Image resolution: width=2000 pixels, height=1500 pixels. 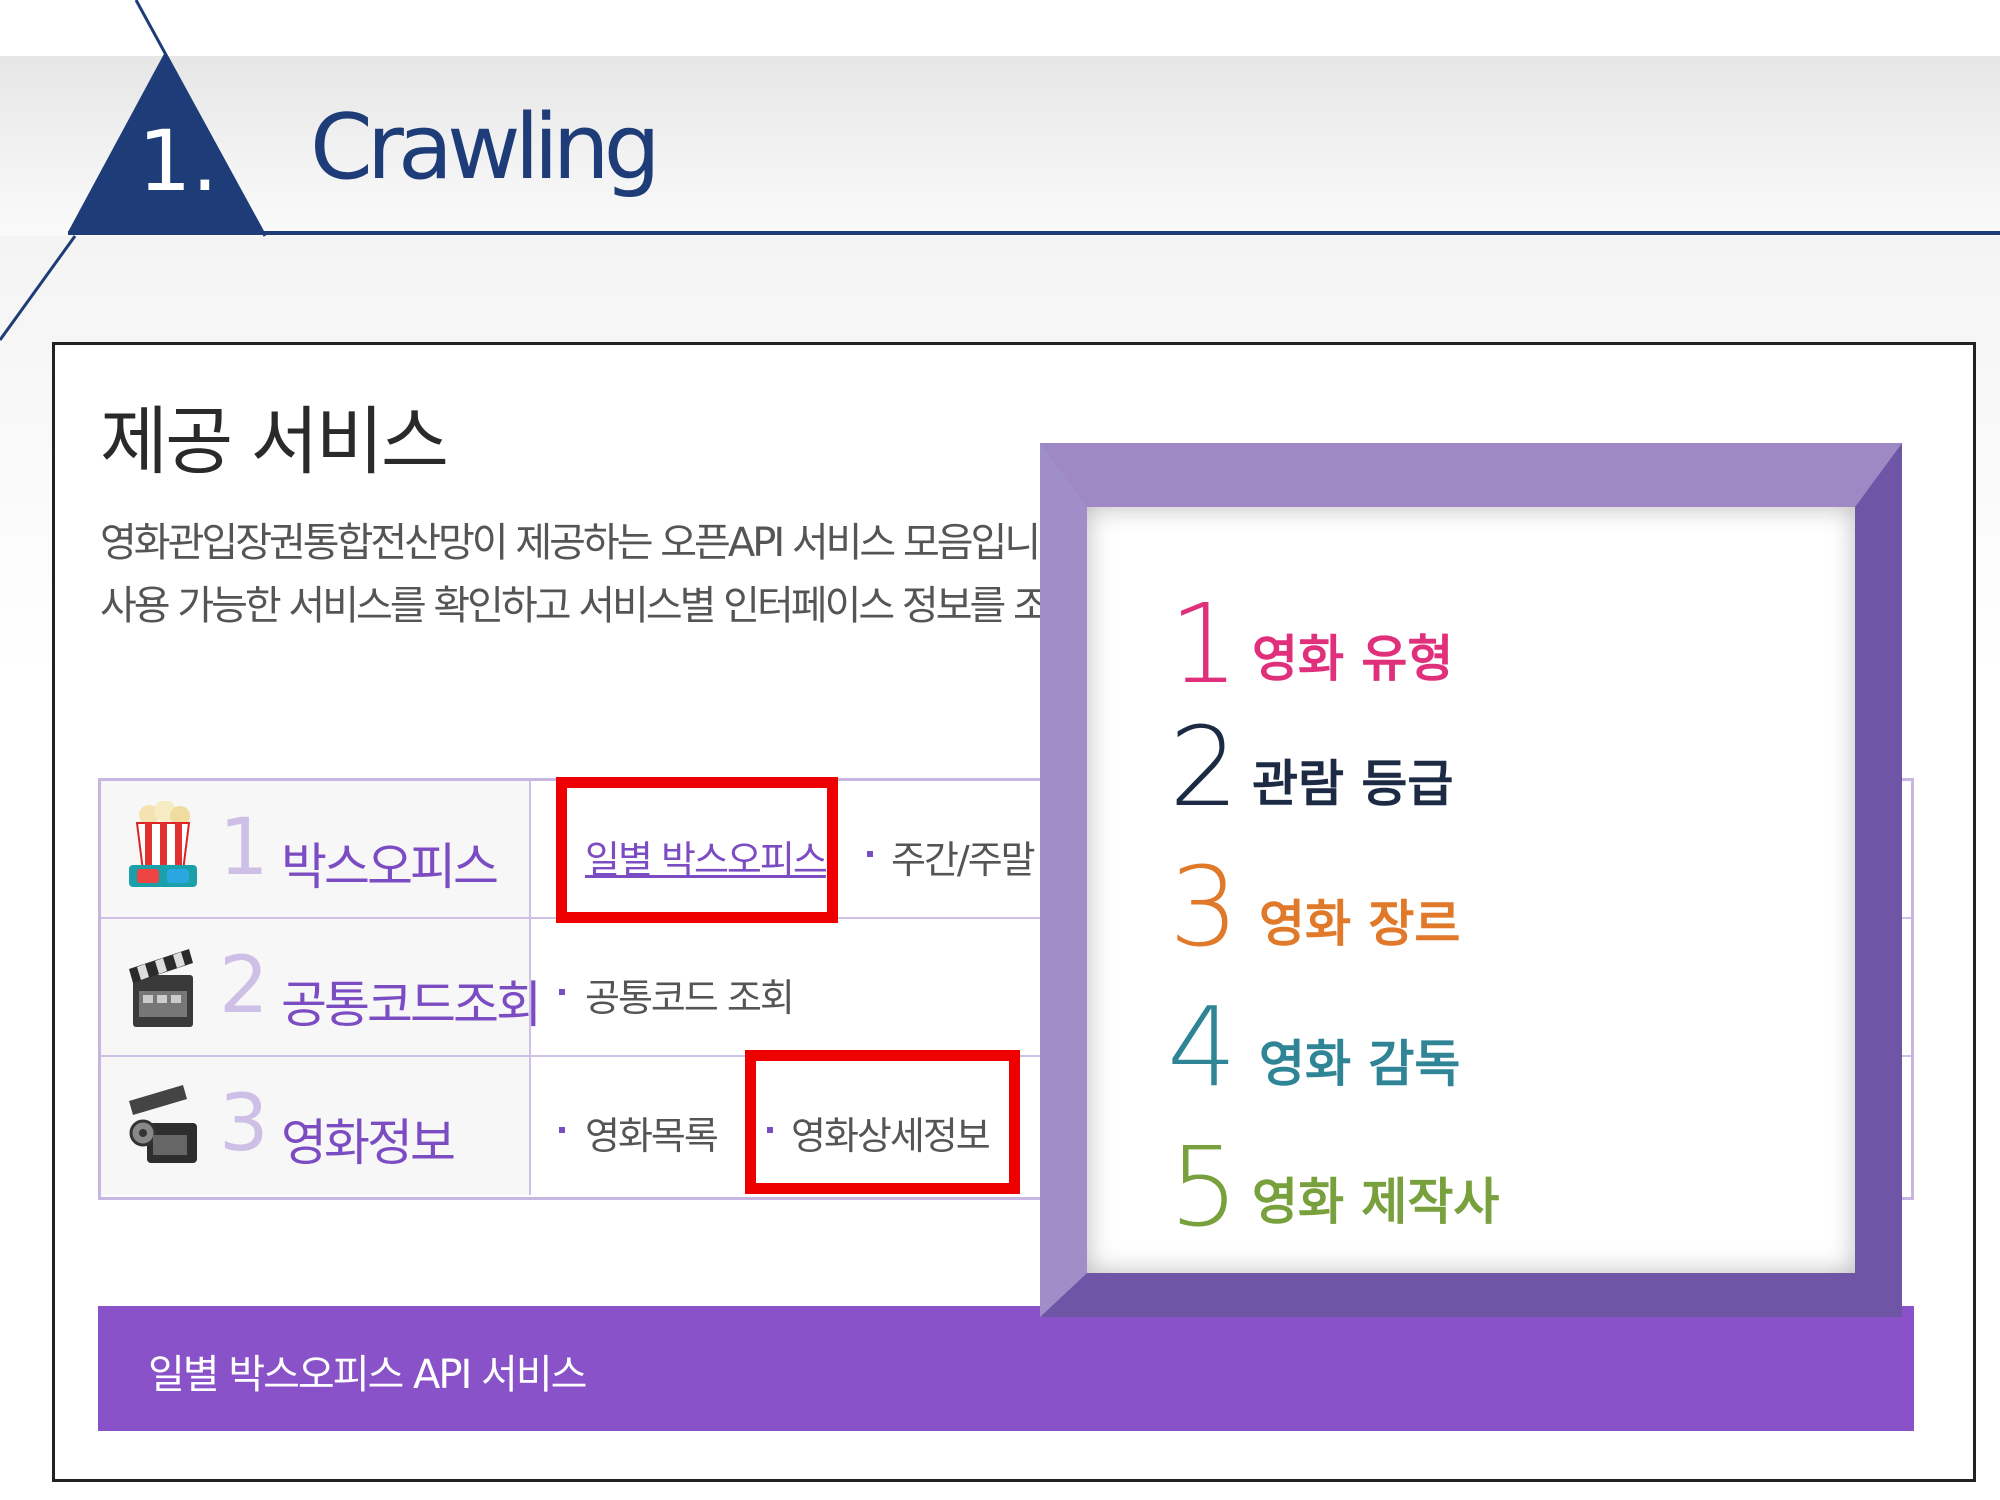 What do you see at coordinates (244, 986) in the screenshot?
I see `category-number: 2` at bounding box center [244, 986].